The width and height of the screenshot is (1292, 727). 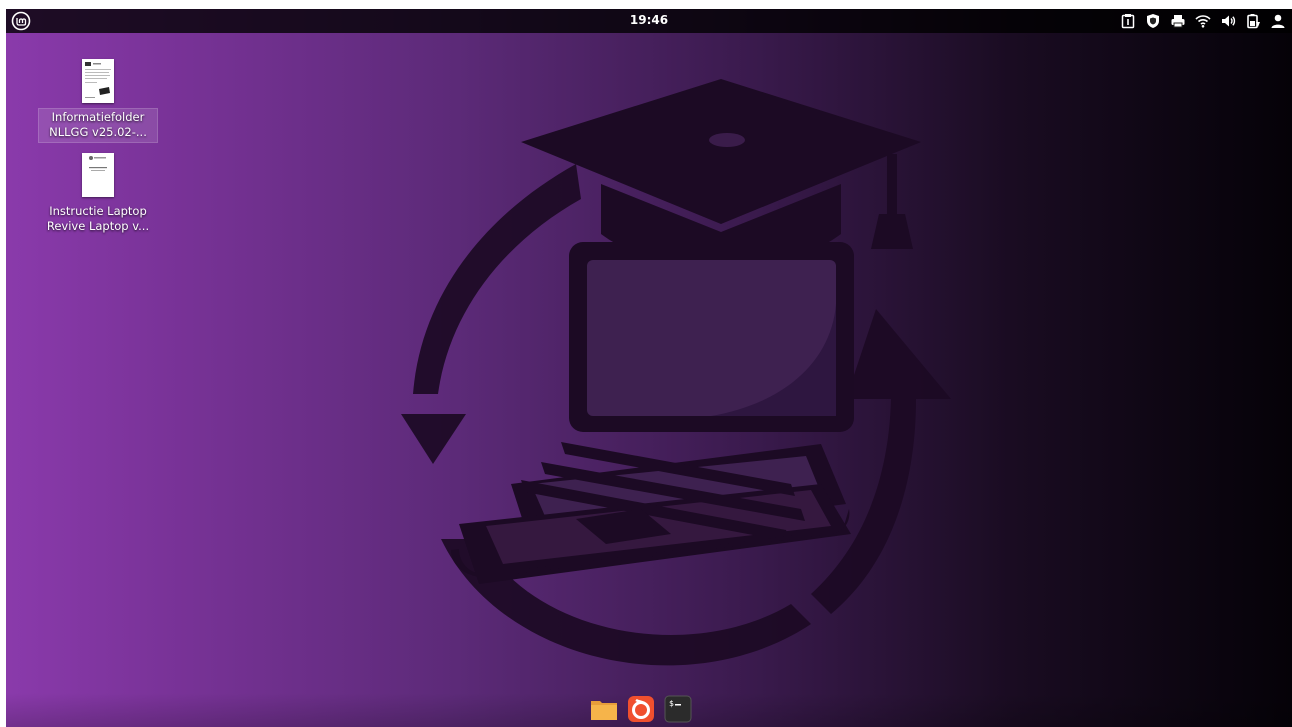 I want to click on printer-icon, so click(x=1178, y=21).